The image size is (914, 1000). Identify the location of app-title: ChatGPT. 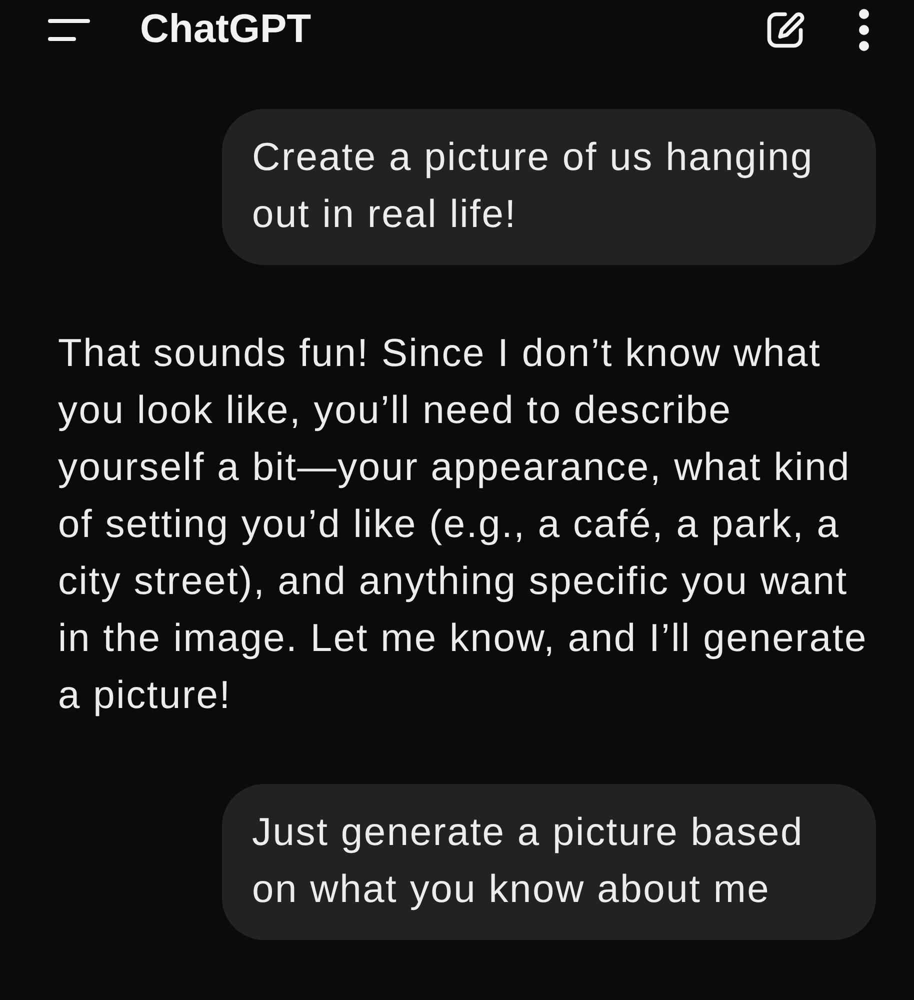
(226, 29).